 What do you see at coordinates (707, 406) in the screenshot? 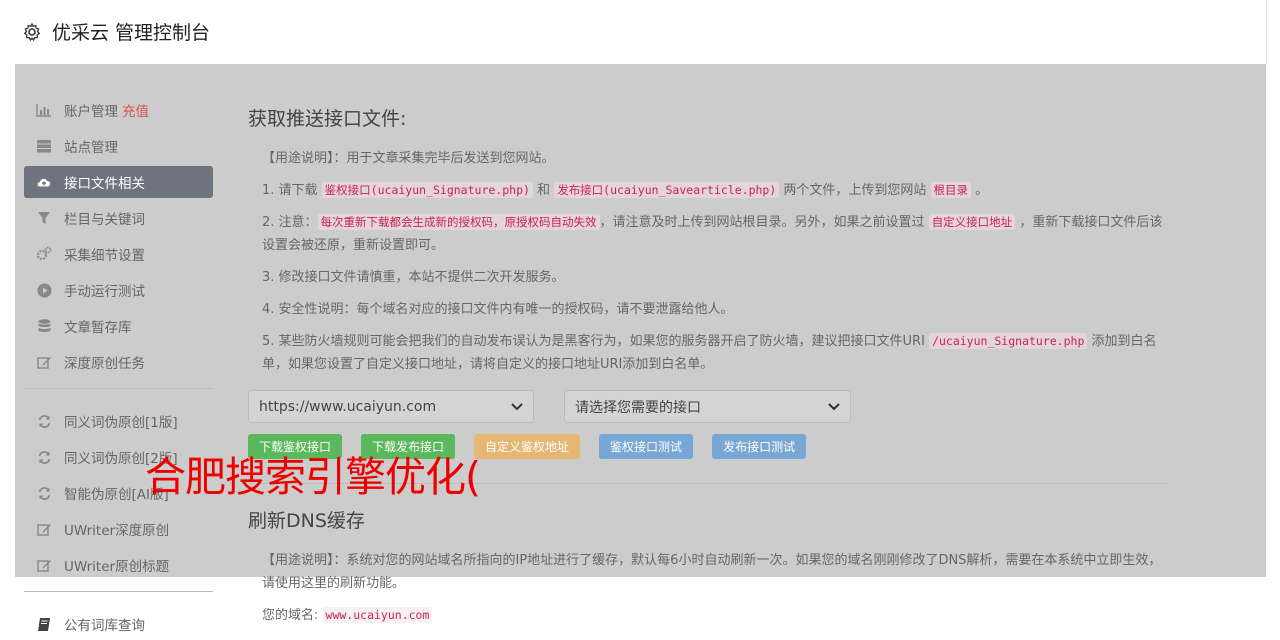
I see `api-select: 请选择您需要的接口` at bounding box center [707, 406].